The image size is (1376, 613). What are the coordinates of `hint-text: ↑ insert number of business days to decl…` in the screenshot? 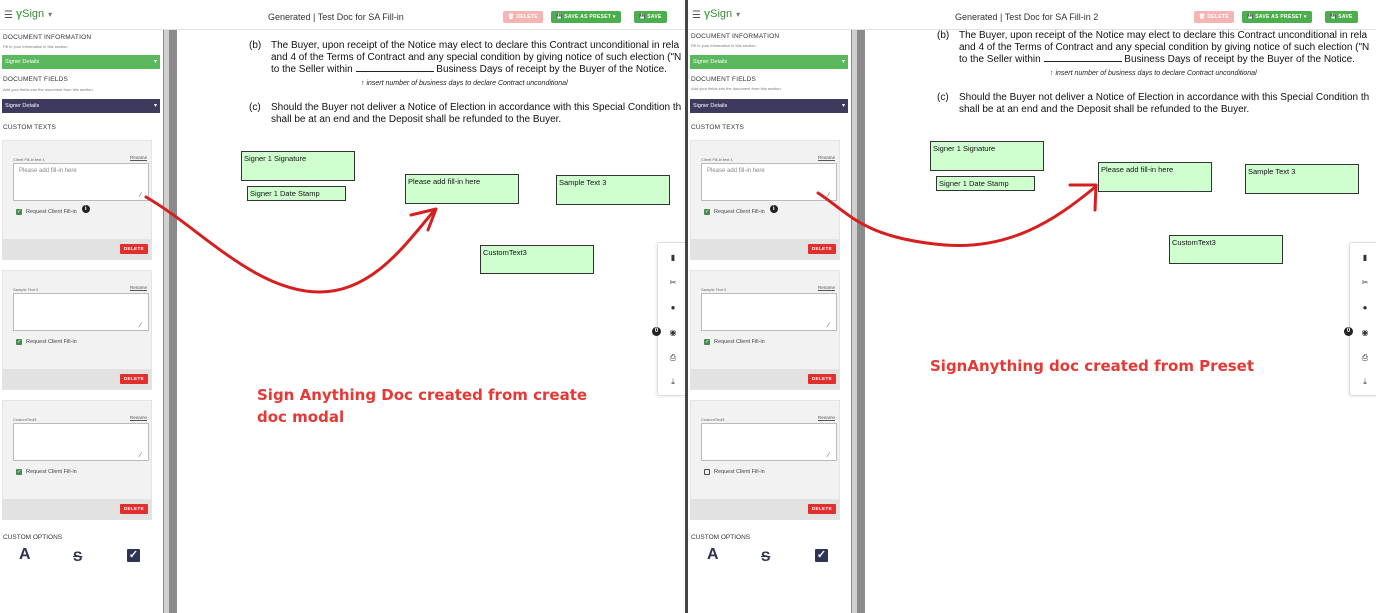 It's located at (464, 83).